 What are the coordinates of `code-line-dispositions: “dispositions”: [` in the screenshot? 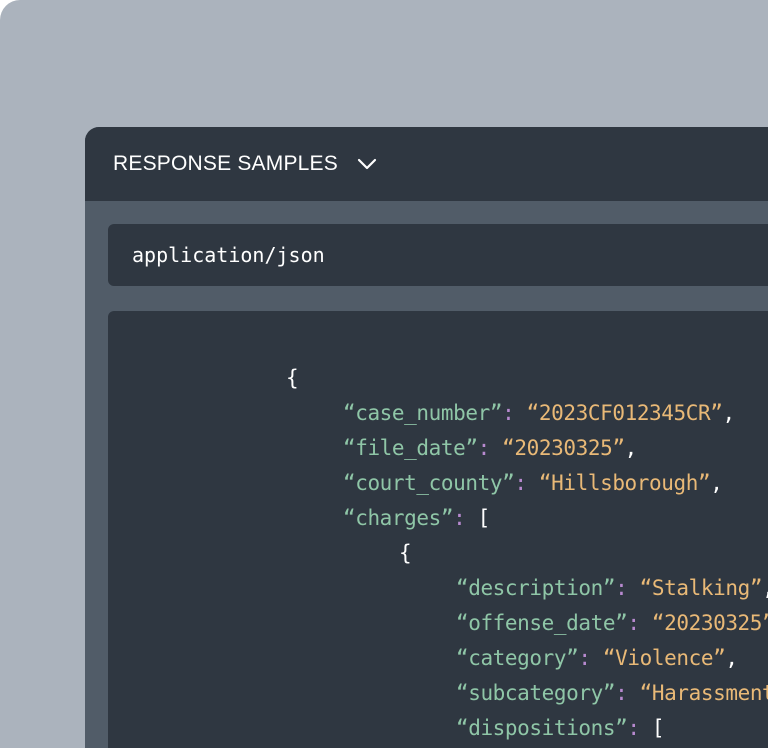 It's located at (511, 708).